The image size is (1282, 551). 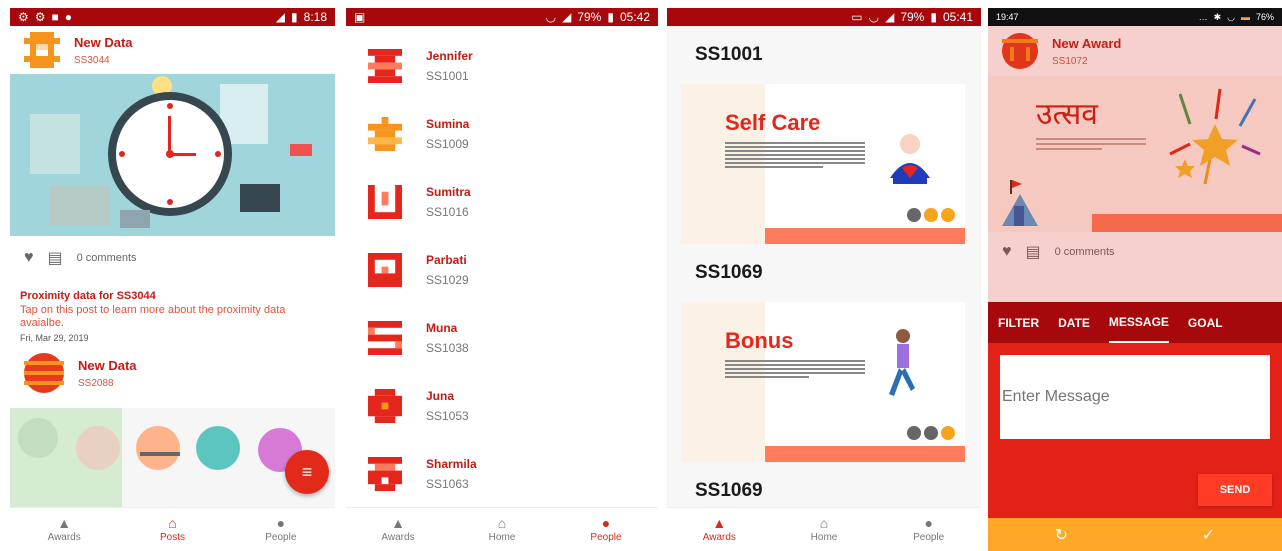 I want to click on refresh-icon: ↻, so click(x=1061, y=535).